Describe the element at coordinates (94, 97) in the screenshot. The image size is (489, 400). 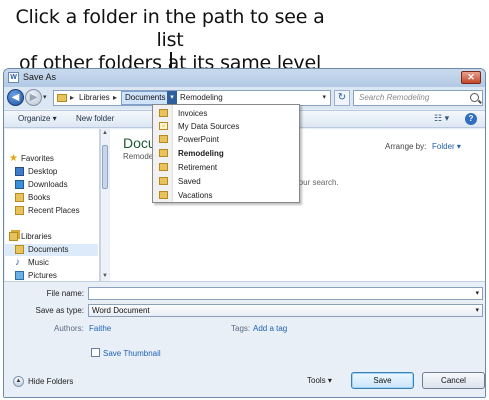
I see `breadcrumb-libraries: Libraries` at that location.